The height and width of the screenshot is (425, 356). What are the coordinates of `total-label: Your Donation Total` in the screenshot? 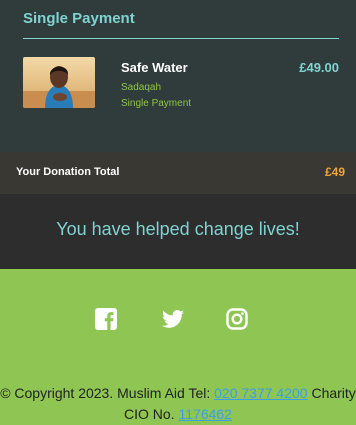 It's located at (68, 172).